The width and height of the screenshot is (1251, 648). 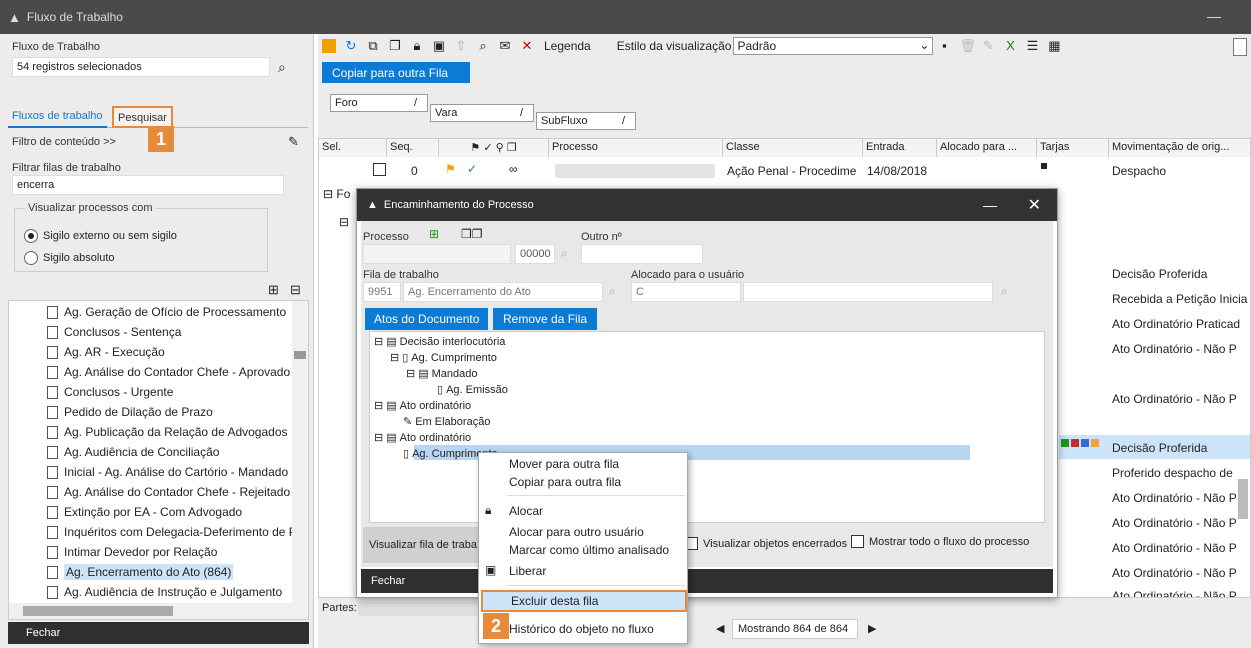 What do you see at coordinates (589, 550) in the screenshot?
I see `menu-marcar: Marcar como último analisado` at bounding box center [589, 550].